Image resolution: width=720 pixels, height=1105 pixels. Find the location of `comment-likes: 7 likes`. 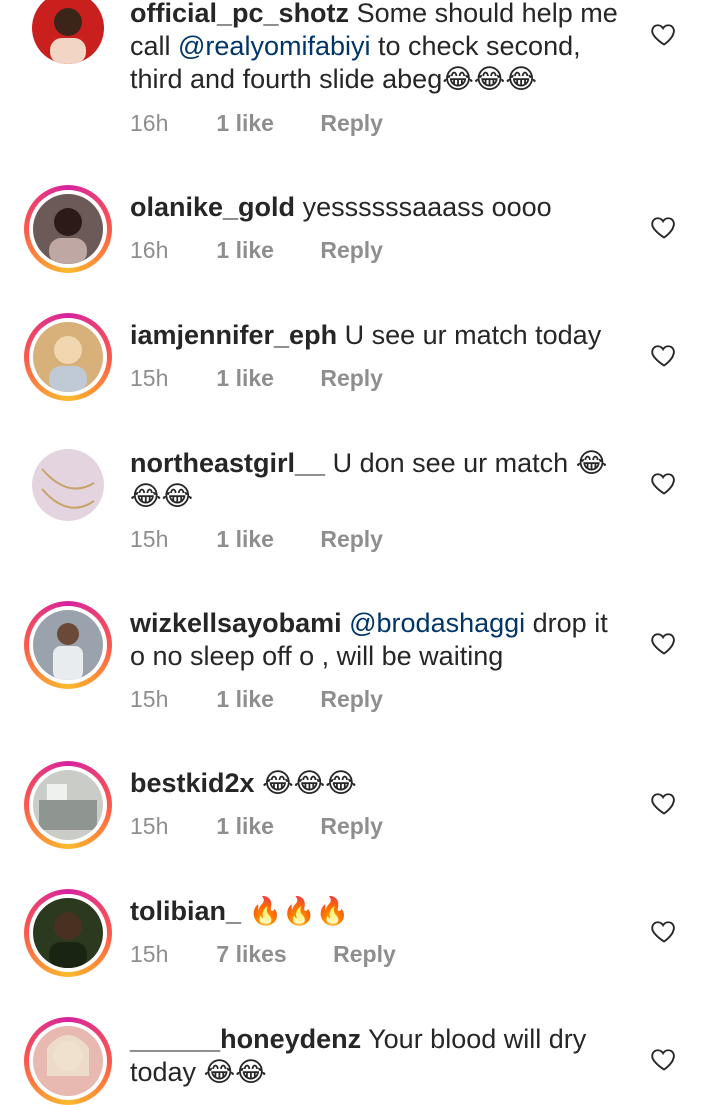

comment-likes: 7 likes is located at coordinates (251, 954).